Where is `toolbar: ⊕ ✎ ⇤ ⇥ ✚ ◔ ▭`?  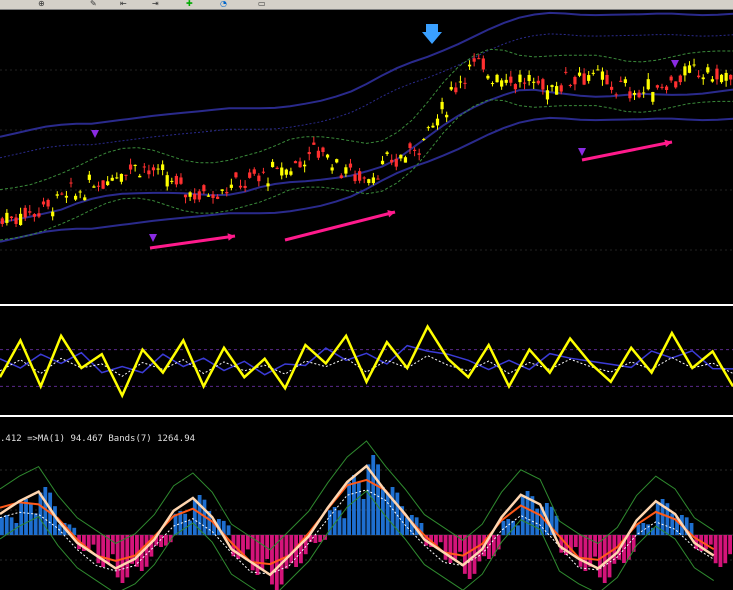 toolbar: ⊕ ✎ ⇤ ⇥ ✚ ◔ ▭ is located at coordinates (366, 5).